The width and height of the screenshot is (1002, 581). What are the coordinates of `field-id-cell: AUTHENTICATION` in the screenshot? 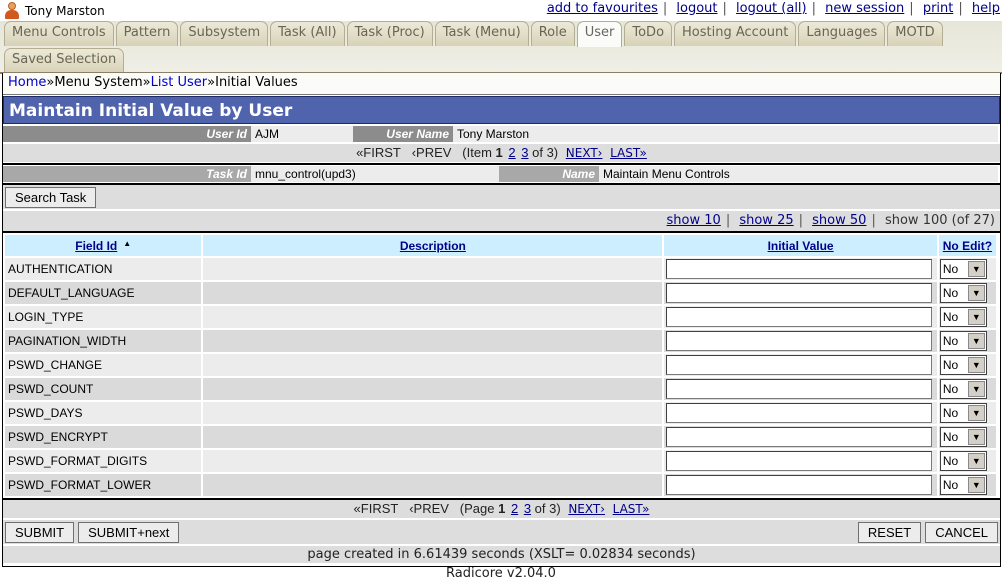 It's located at (103, 269).